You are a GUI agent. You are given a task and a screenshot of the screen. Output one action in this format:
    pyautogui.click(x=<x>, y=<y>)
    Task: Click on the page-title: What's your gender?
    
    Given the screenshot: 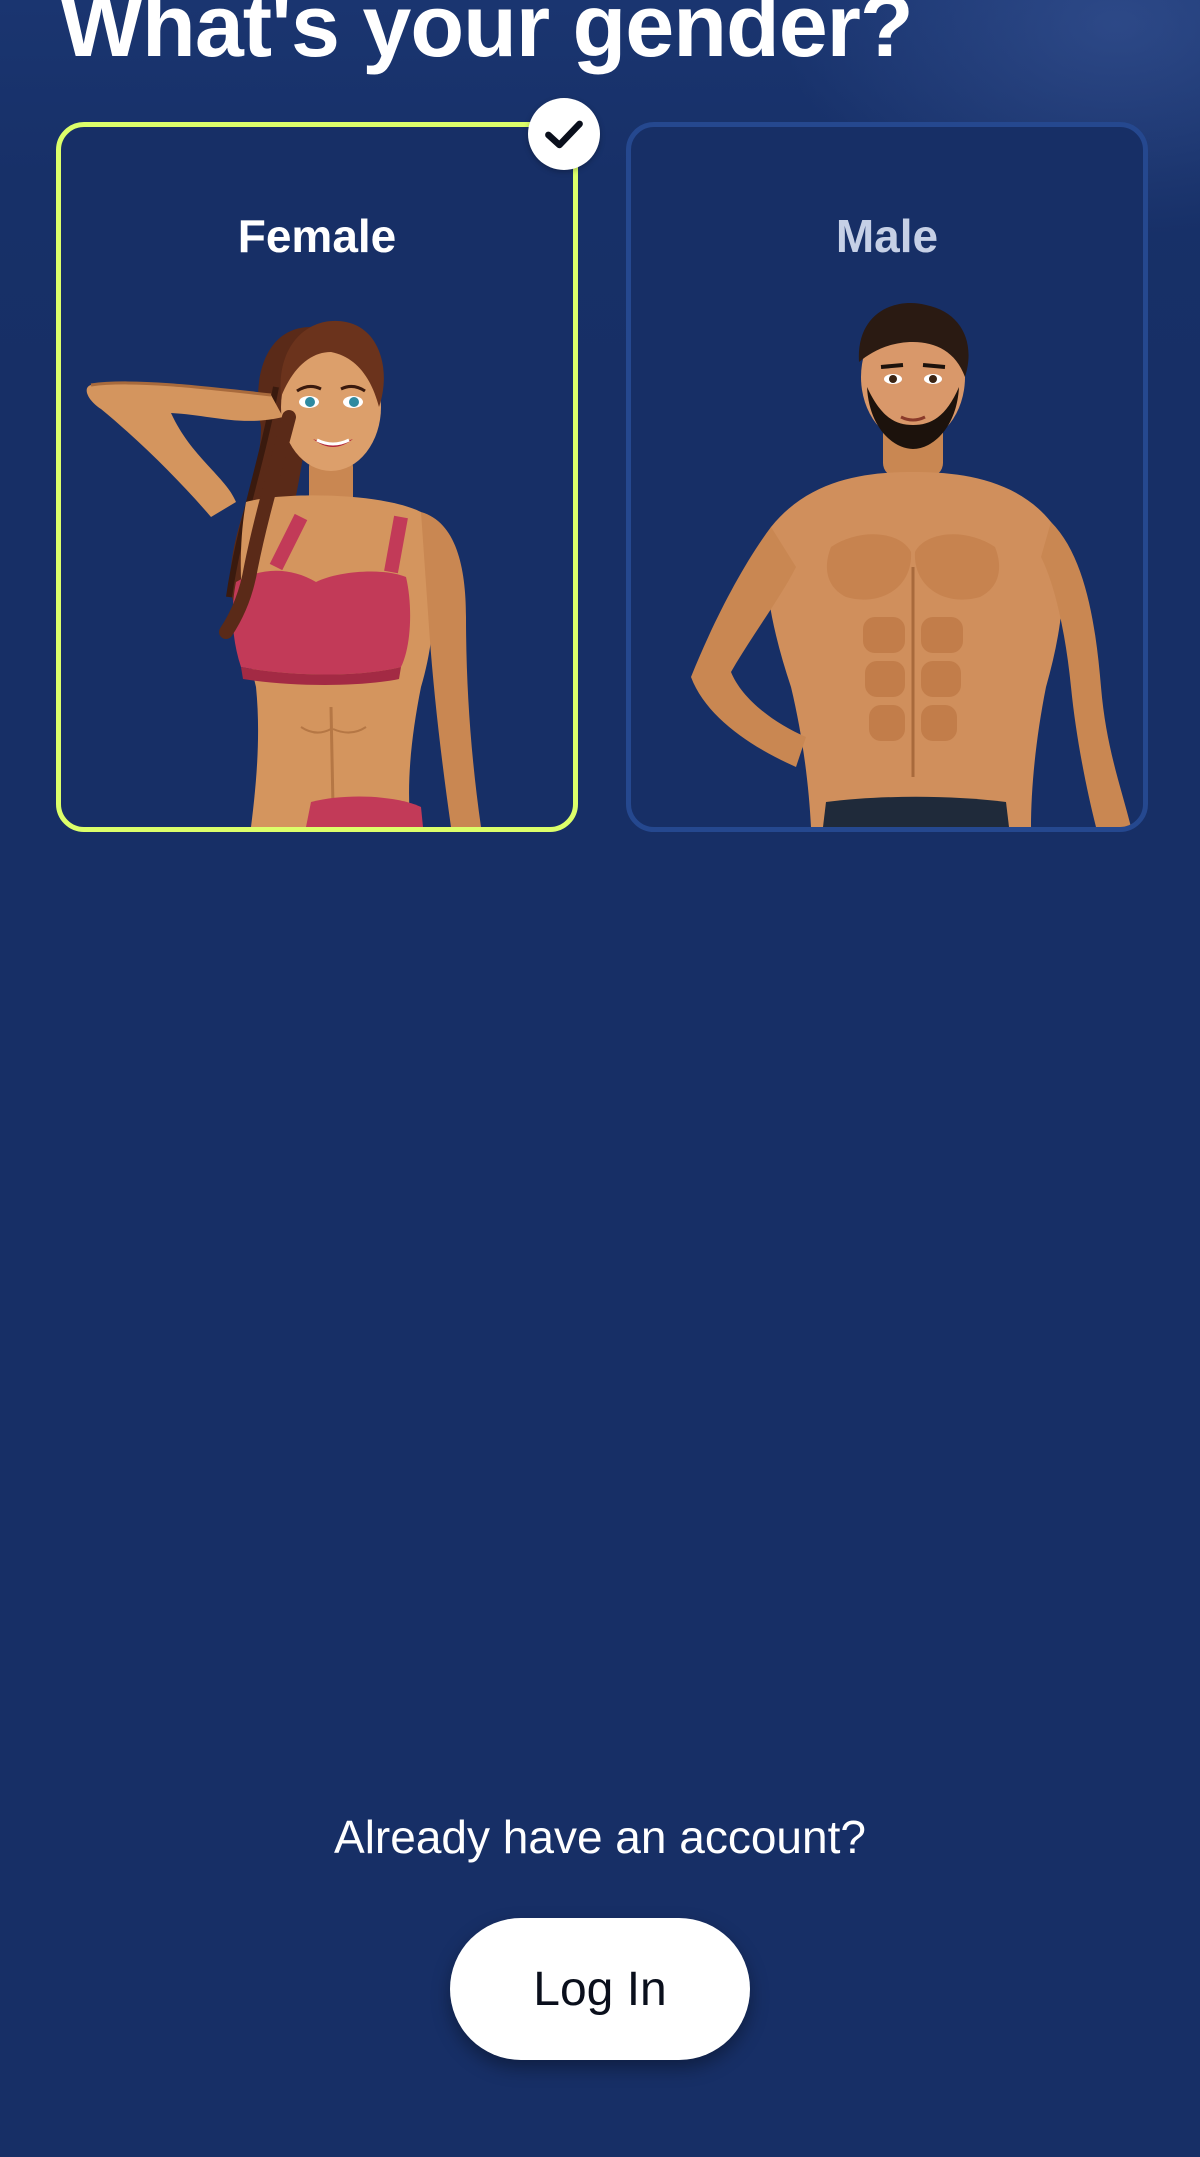 What is the action you would take?
    pyautogui.click(x=487, y=37)
    